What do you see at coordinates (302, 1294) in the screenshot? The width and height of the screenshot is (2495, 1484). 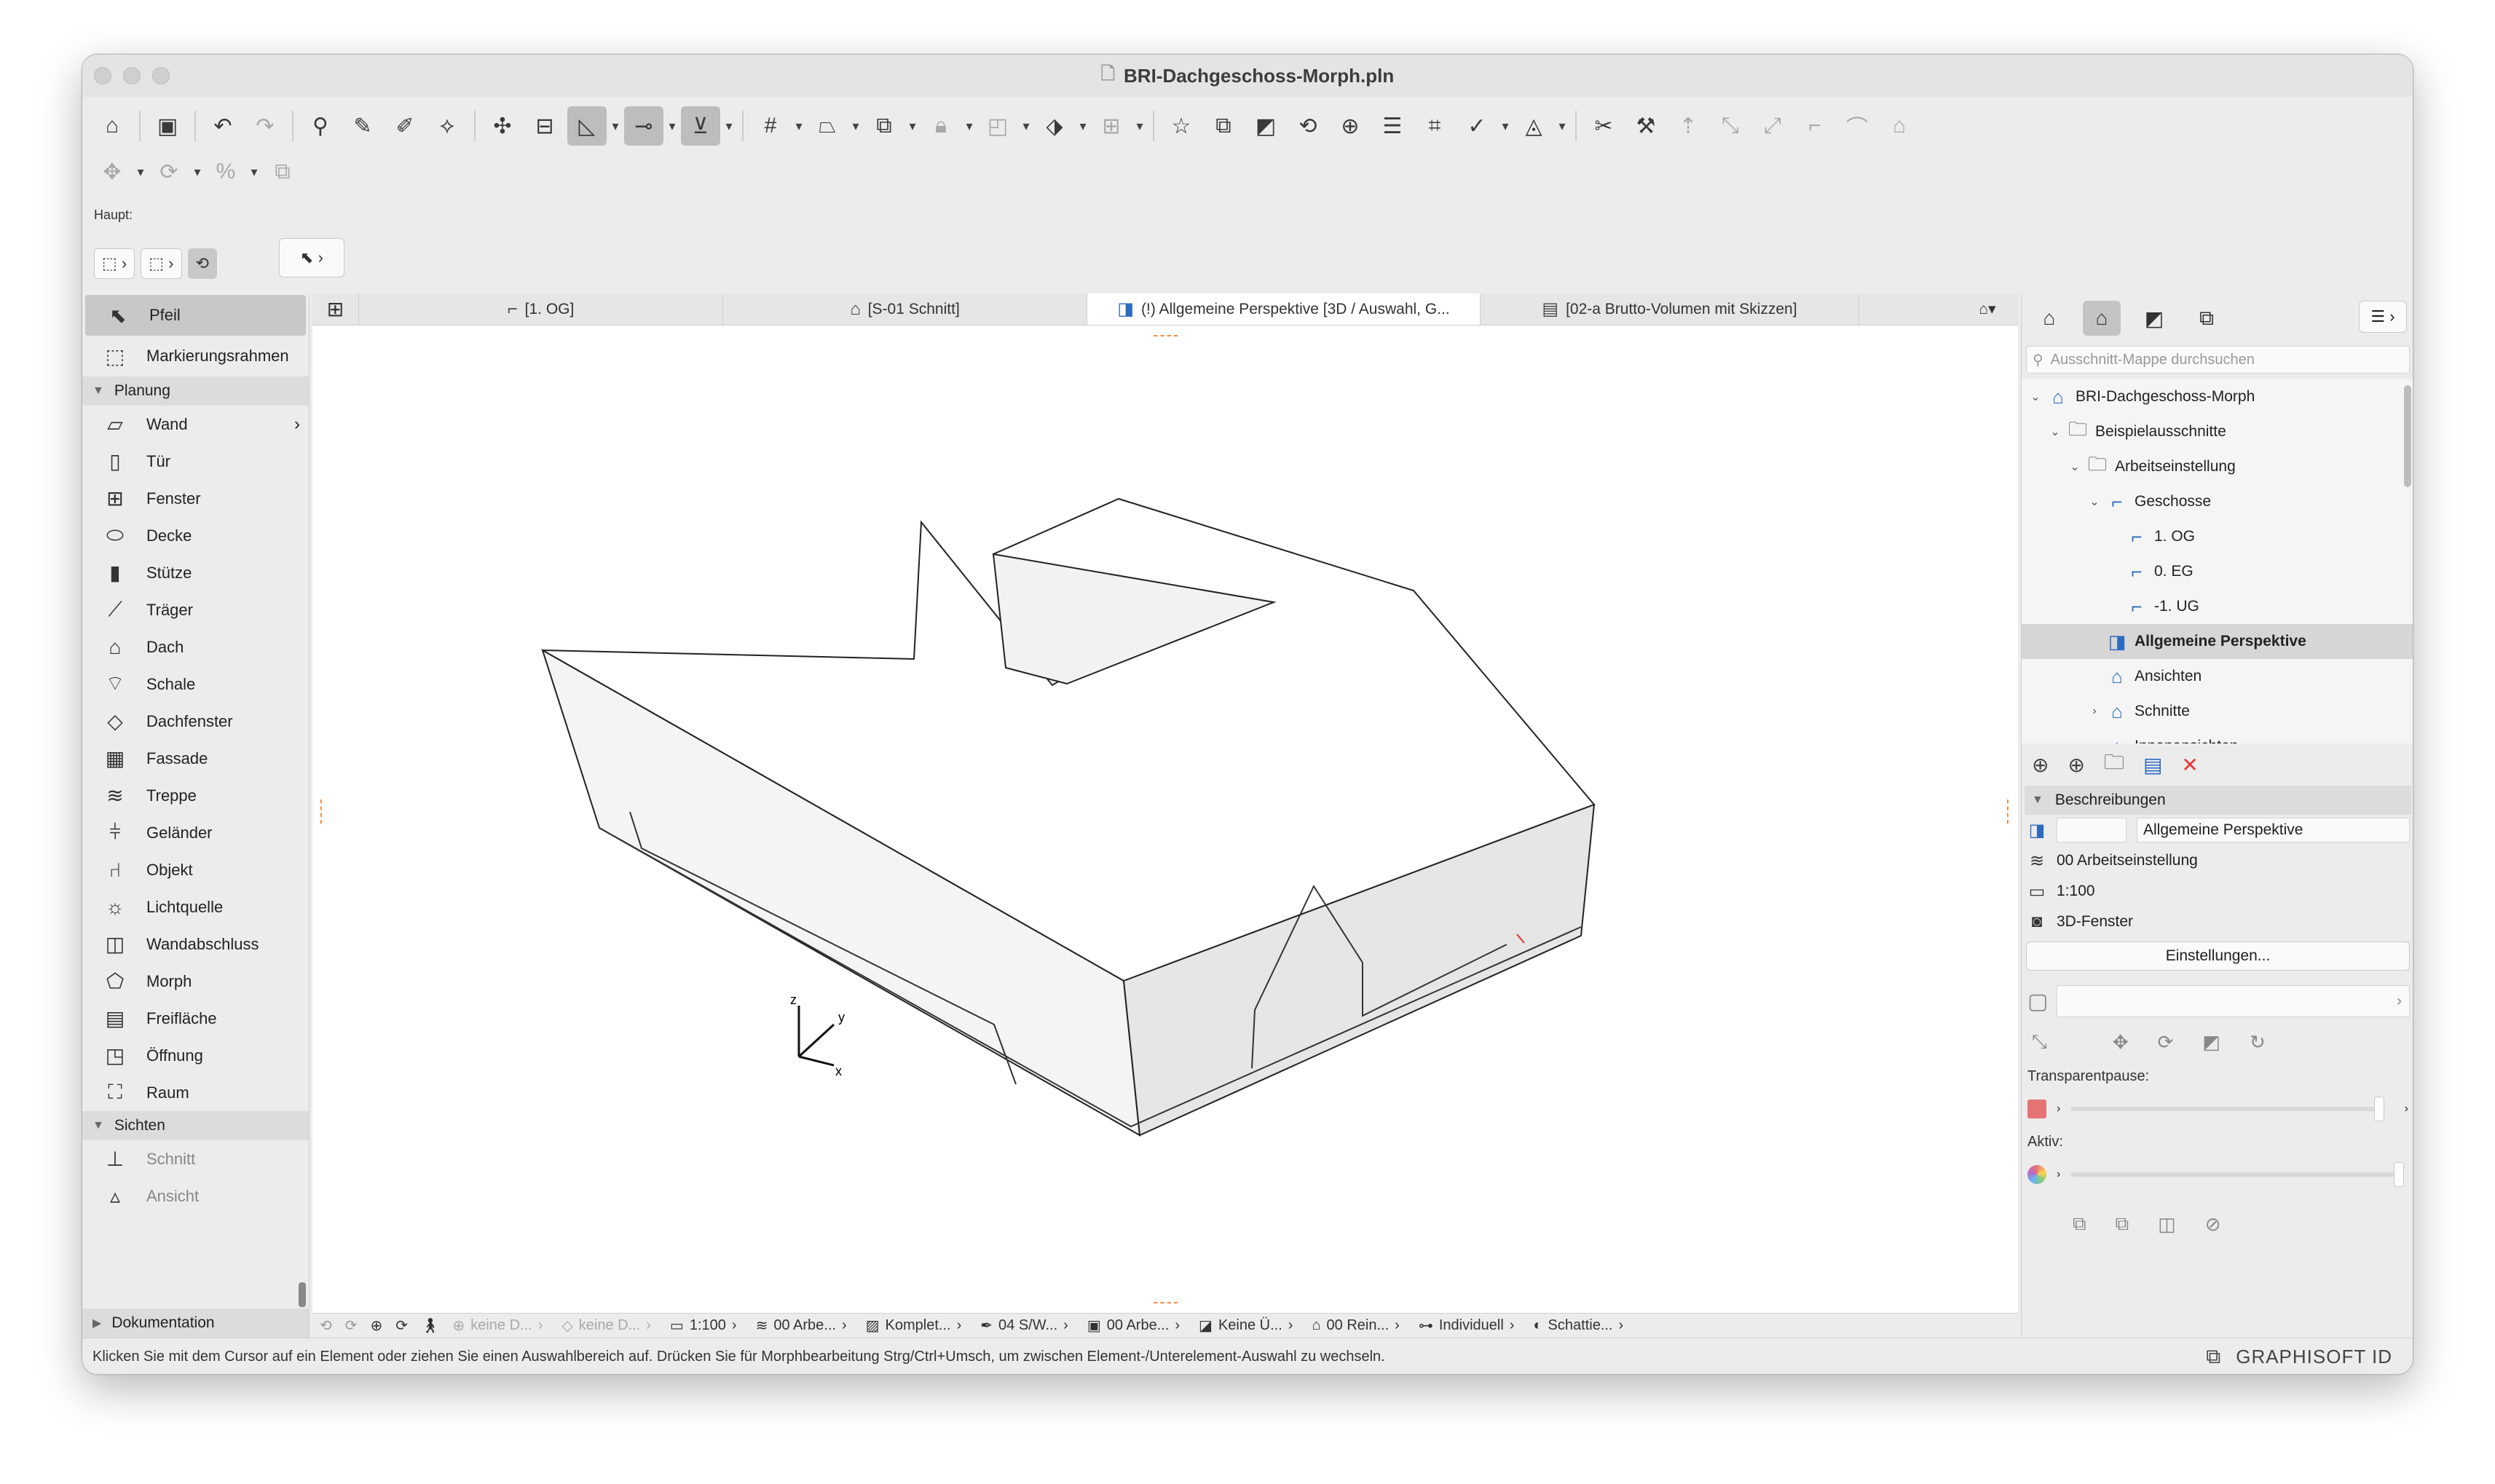 I see `toolbox-scrollbar` at bounding box center [302, 1294].